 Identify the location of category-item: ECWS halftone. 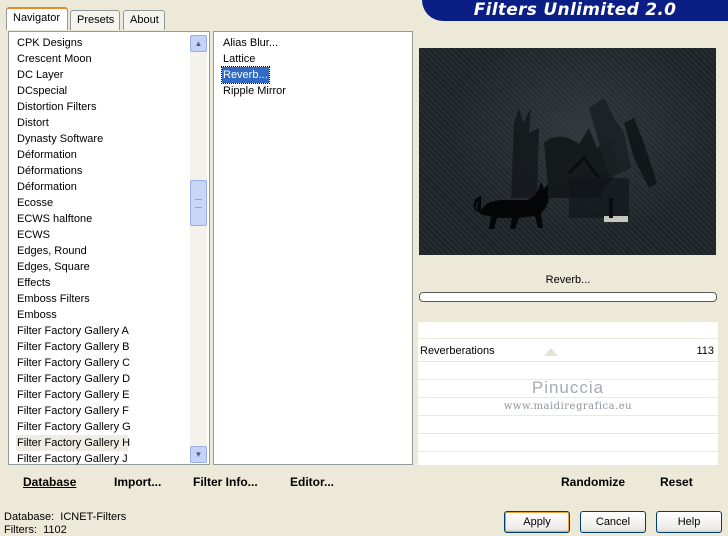
(54, 219).